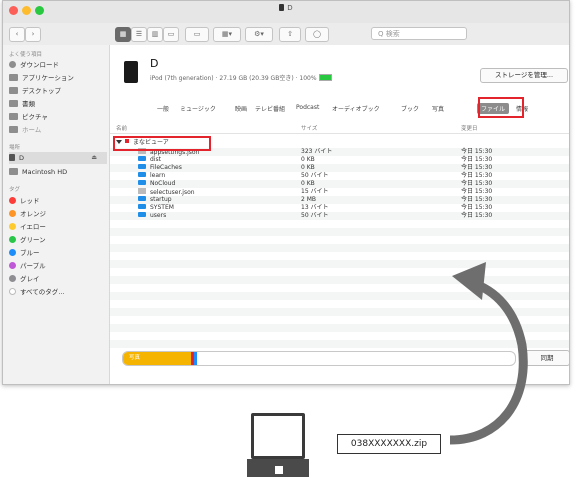  What do you see at coordinates (389, 444) in the screenshot?
I see `zip-file-label: 038XXXXXXX.zip` at bounding box center [389, 444].